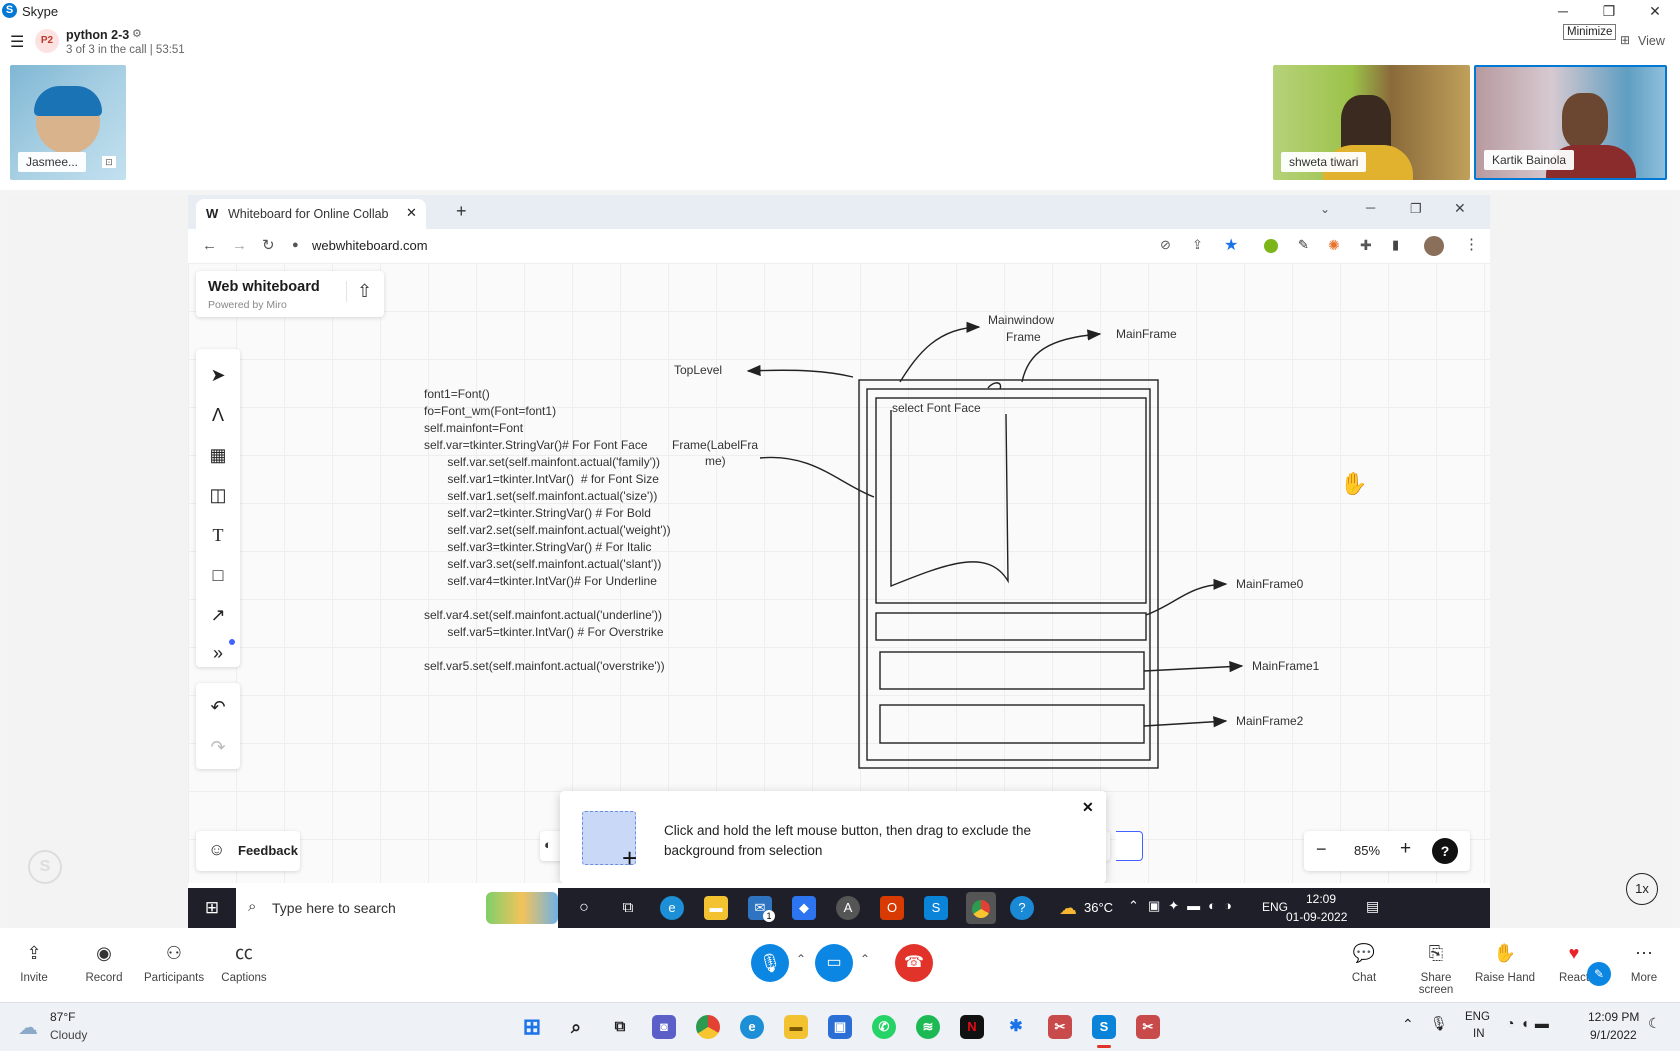 The image size is (1680, 1051). Describe the element at coordinates (865, 959) in the screenshot. I see `video-options-chevron-icon: ⌃` at that location.